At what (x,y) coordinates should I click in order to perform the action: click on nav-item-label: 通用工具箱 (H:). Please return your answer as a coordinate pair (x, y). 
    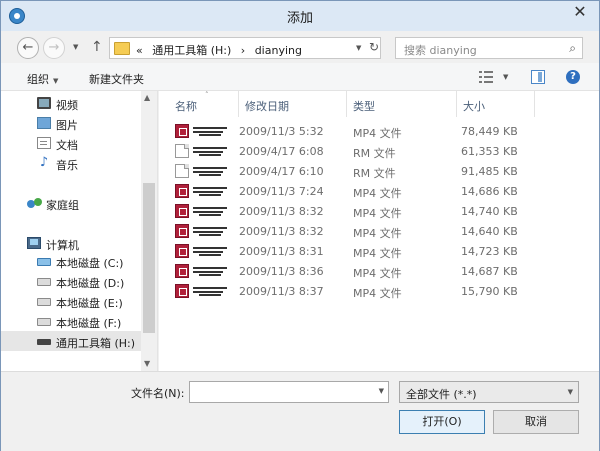
    Looking at the image, I should click on (96, 343).